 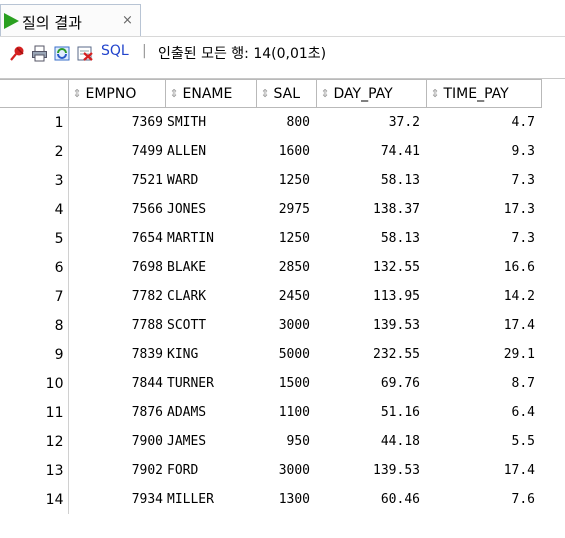 What do you see at coordinates (210, 412) in the screenshot?
I see `cell-ename: ADAMS` at bounding box center [210, 412].